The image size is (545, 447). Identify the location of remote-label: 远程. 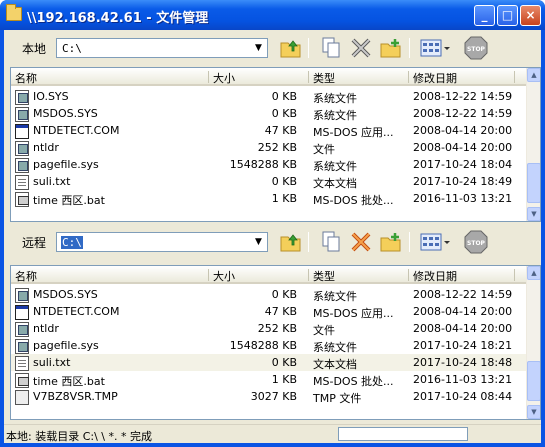
(34, 243).